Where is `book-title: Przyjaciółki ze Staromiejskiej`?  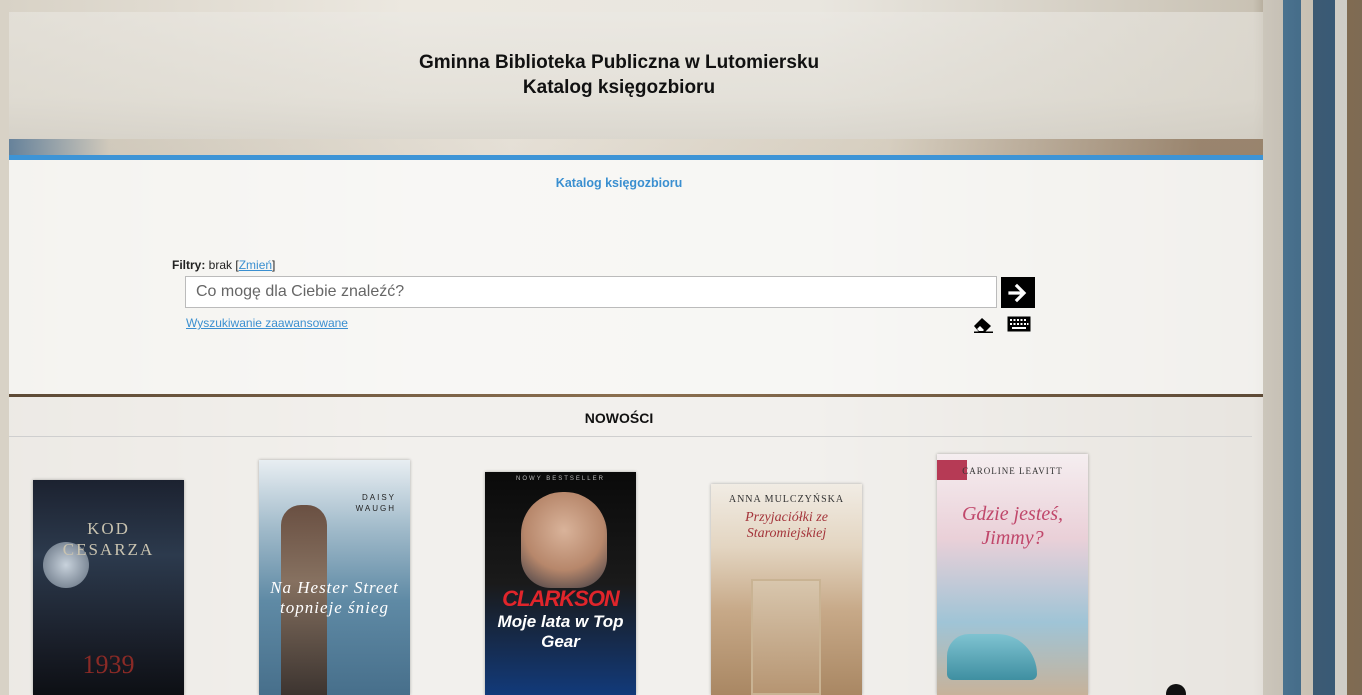
book-title: Przyjaciółki ze Staromiejskiej is located at coordinates (786, 525).